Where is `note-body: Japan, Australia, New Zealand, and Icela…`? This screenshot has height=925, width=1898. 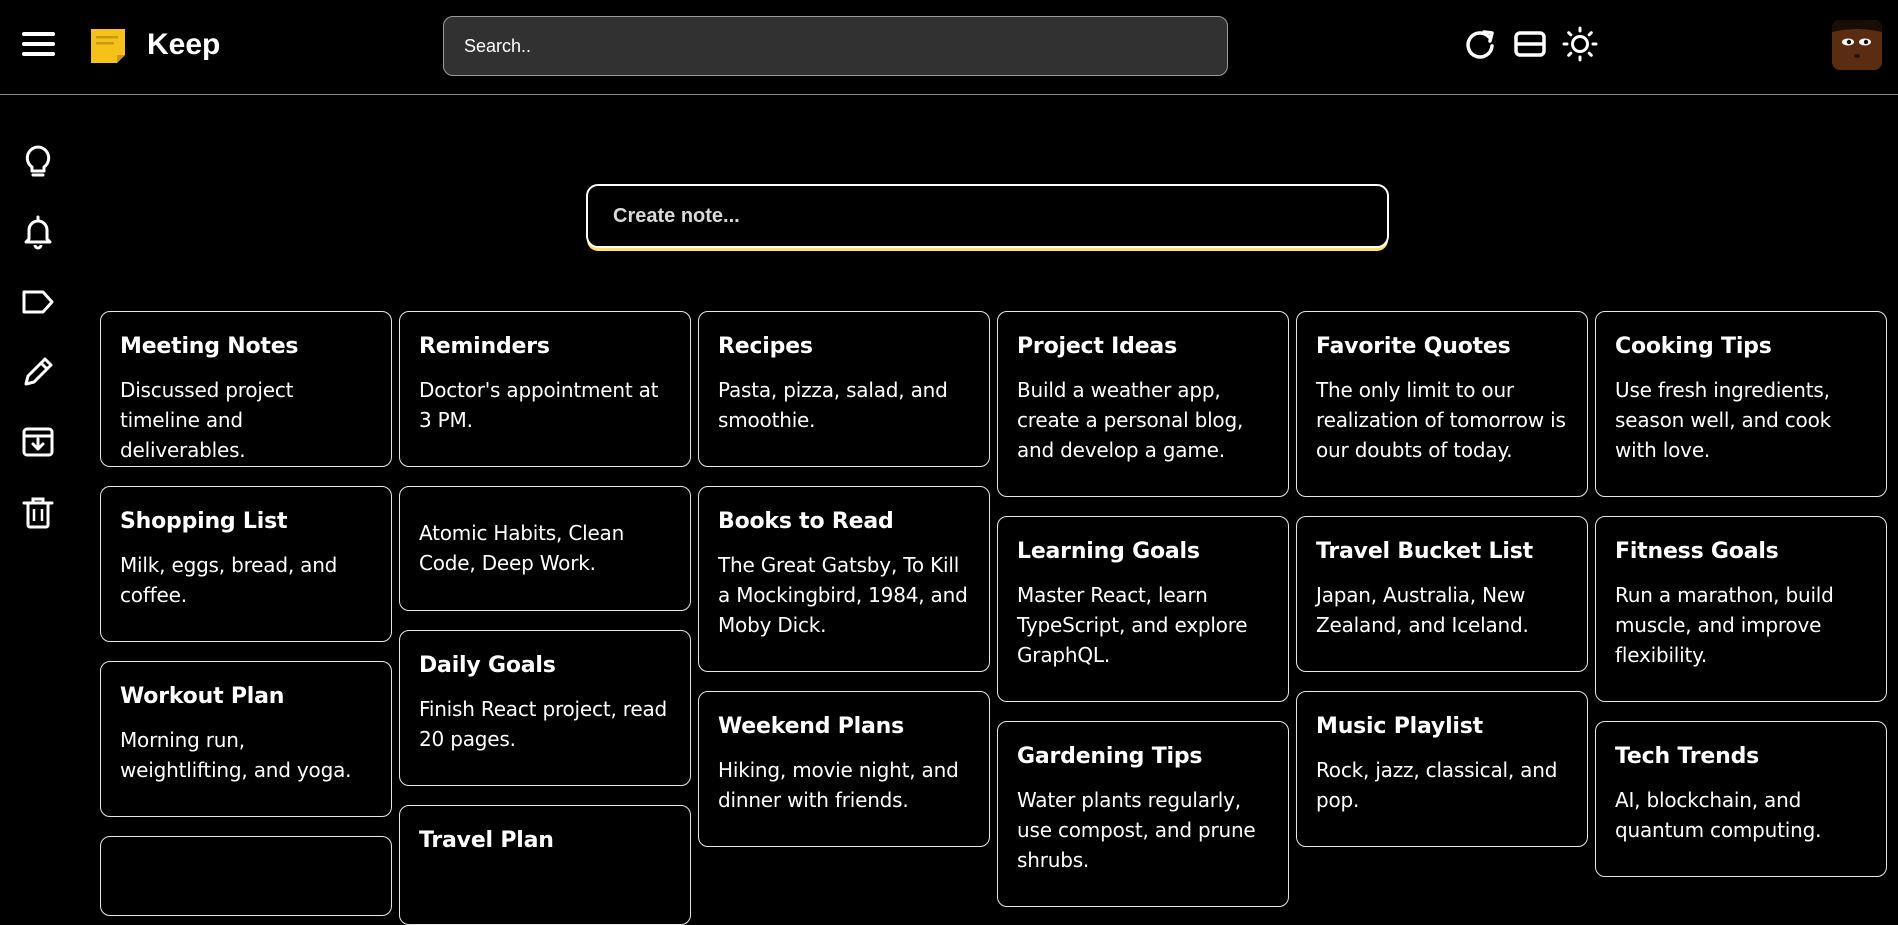 note-body: Japan, Australia, New Zealand, and Icela… is located at coordinates (1422, 610).